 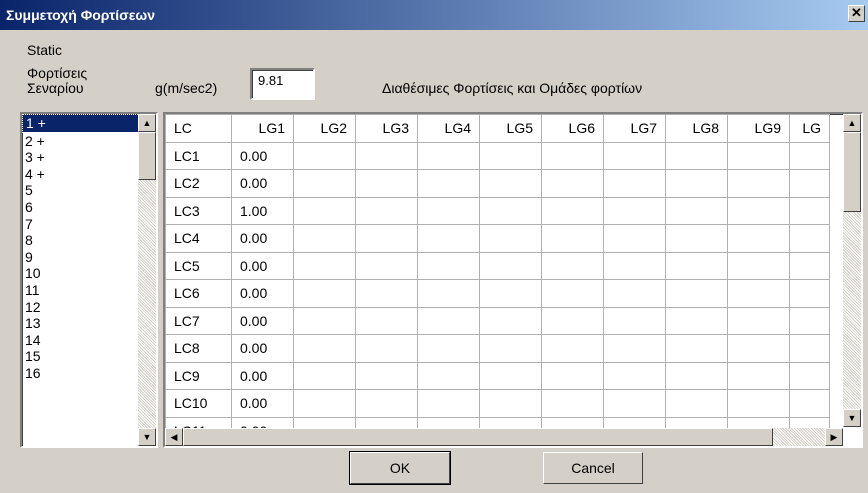 I want to click on column-header: LG5, so click(x=510, y=128).